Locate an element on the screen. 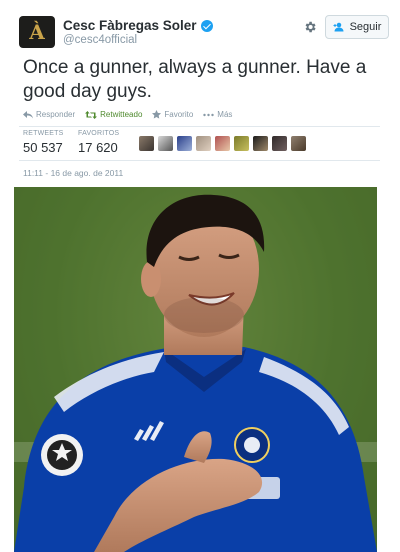 The height and width of the screenshot is (552, 400). reply-button: Responder is located at coordinates (49, 114).